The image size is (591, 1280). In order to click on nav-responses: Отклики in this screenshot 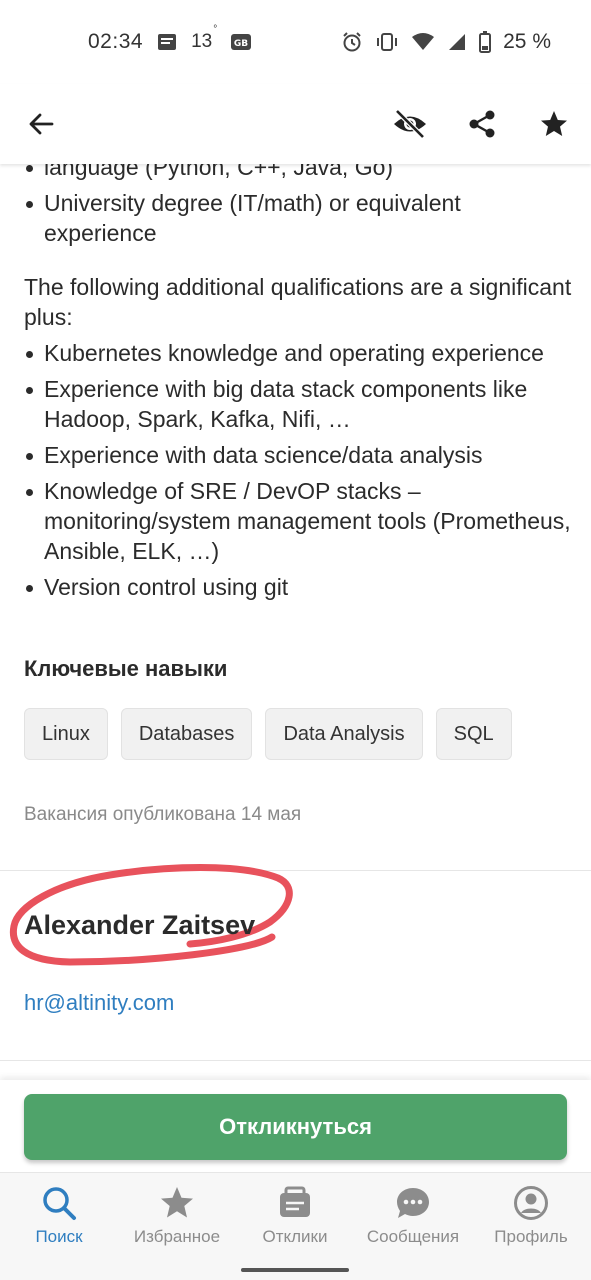, I will do `click(295, 1216)`.